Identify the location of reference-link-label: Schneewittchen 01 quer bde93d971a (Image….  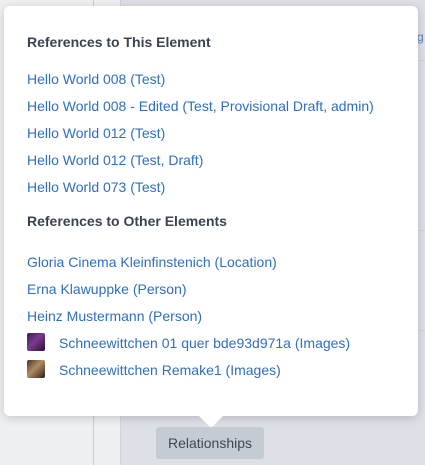
(205, 343).